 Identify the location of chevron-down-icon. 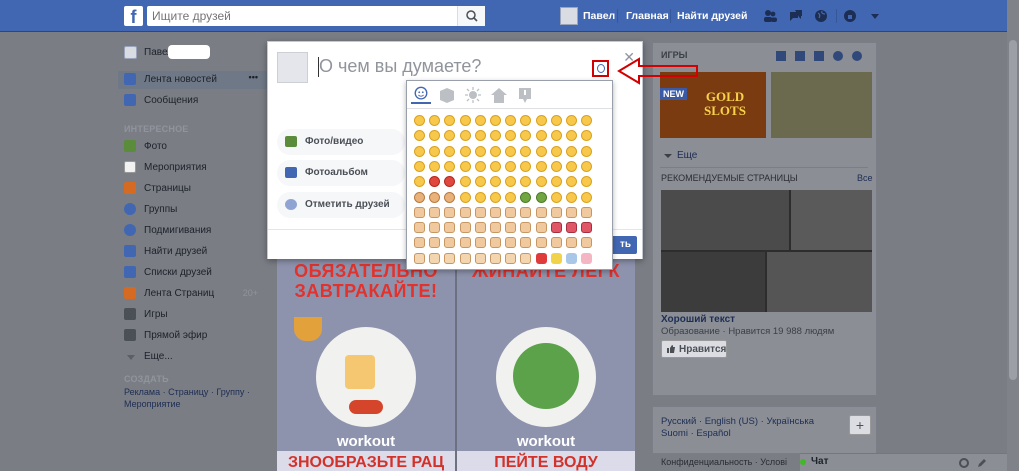
(875, 16).